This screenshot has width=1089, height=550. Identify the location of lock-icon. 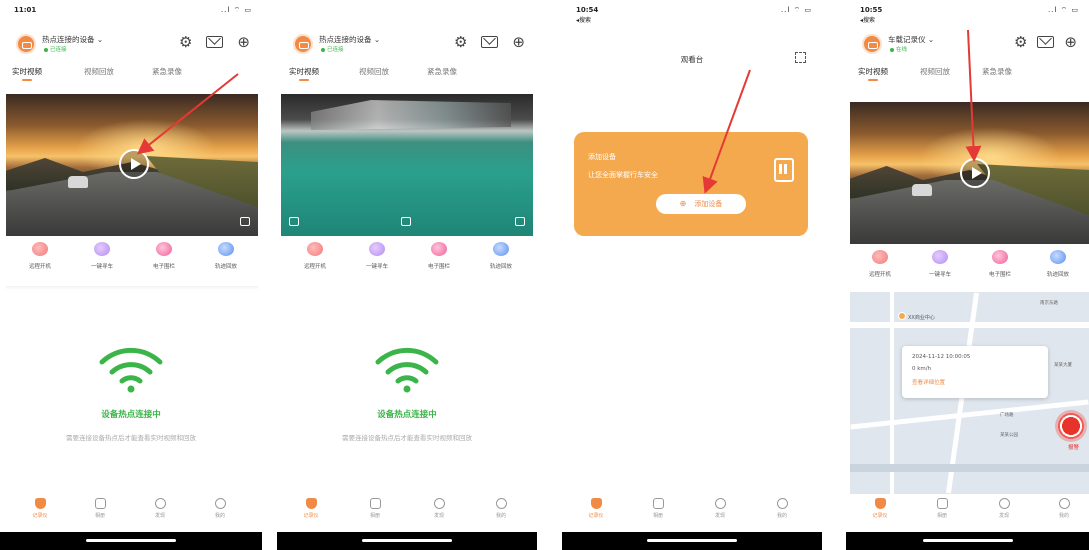
(406, 221).